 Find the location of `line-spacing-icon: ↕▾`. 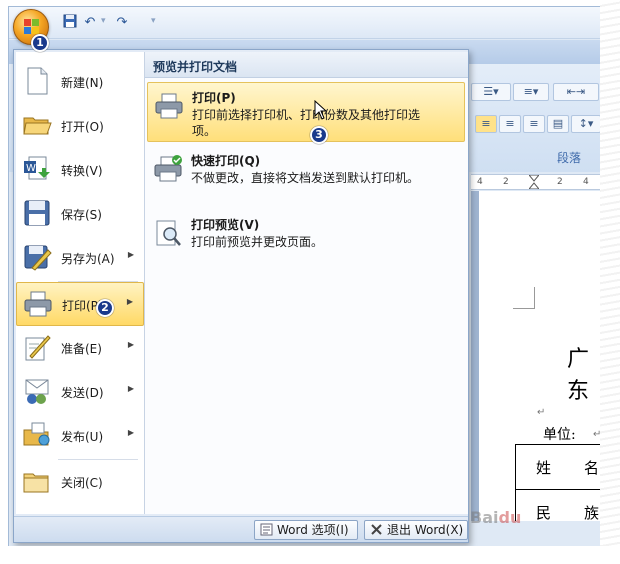

line-spacing-icon: ↕▾ is located at coordinates (586, 124).